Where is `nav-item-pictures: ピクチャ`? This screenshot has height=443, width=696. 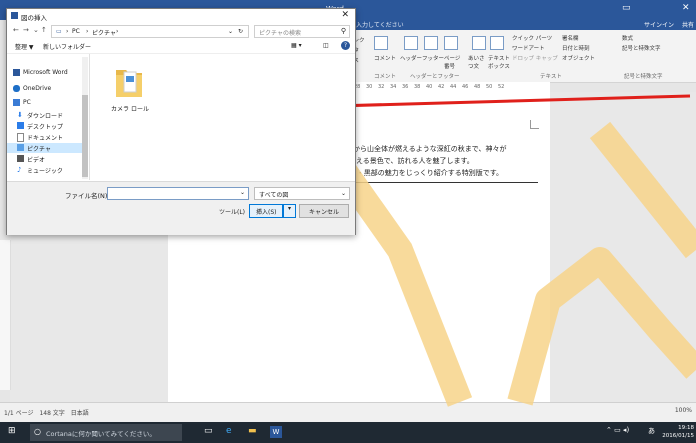
nav-item-pictures: ピクチャ is located at coordinates (47, 148).